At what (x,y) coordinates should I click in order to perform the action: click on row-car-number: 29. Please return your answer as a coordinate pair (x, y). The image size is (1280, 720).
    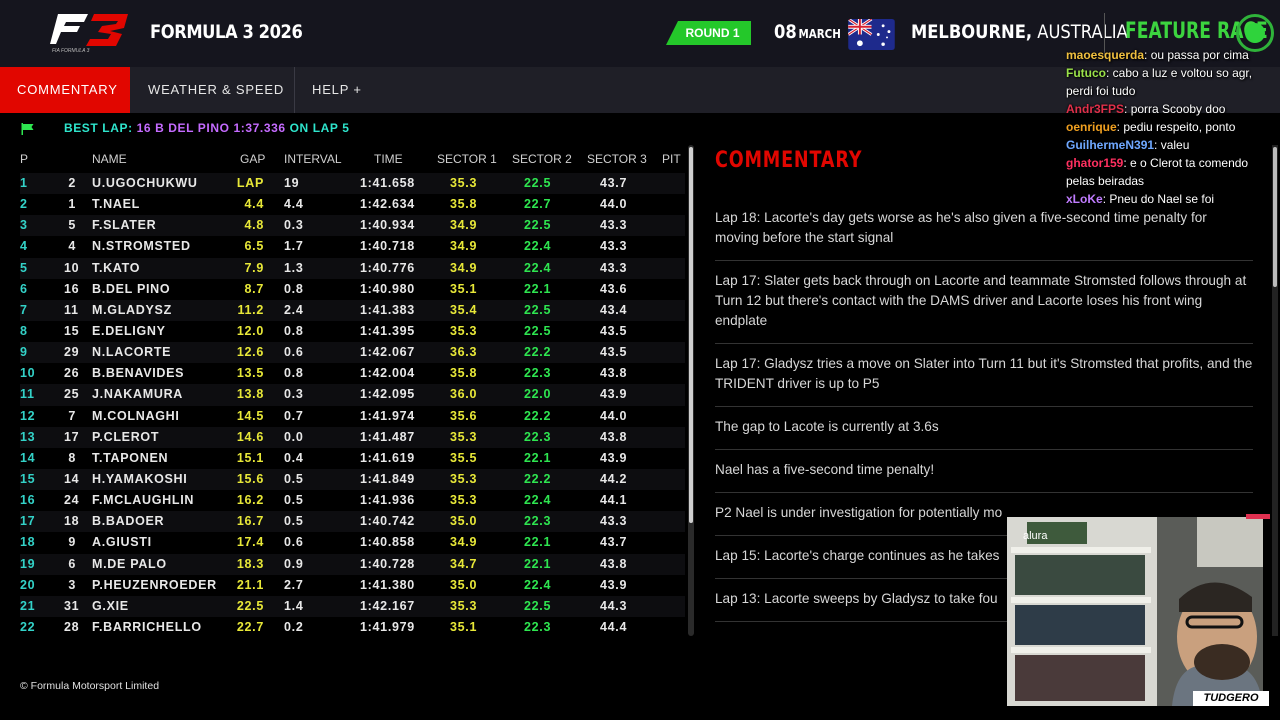
    Looking at the image, I should click on (72, 352).